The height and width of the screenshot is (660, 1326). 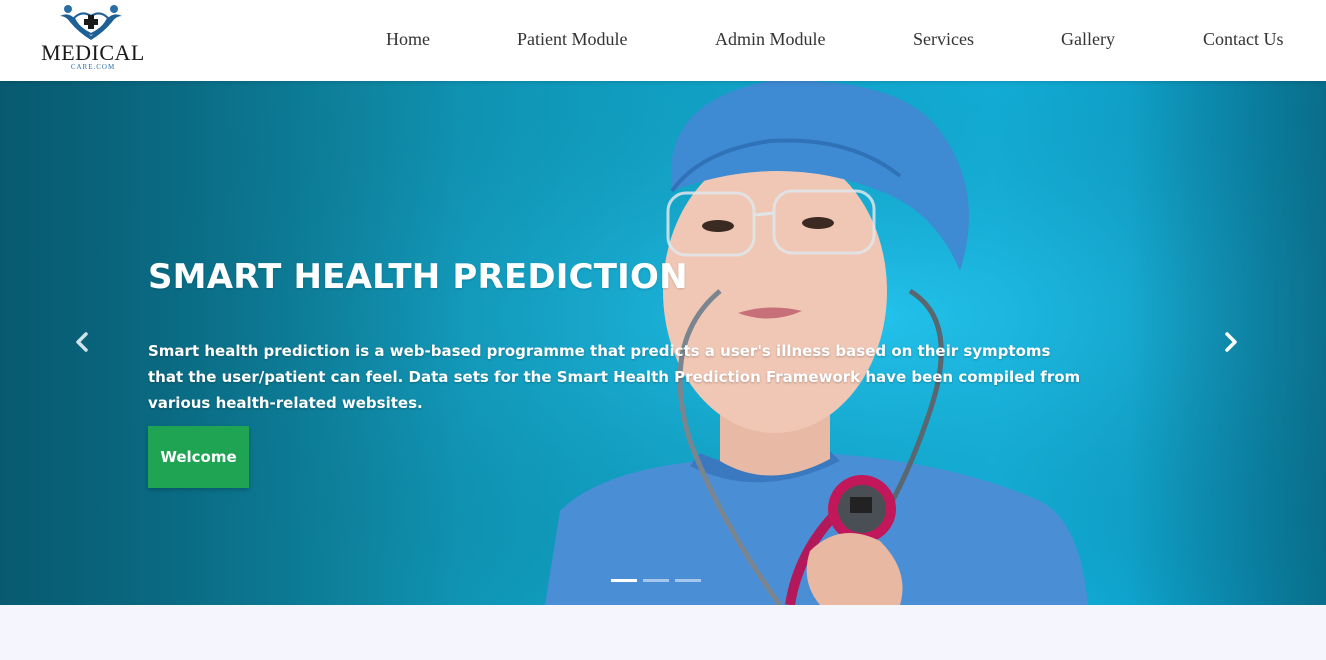 What do you see at coordinates (198, 457) in the screenshot?
I see `welcome-button: Welcome` at bounding box center [198, 457].